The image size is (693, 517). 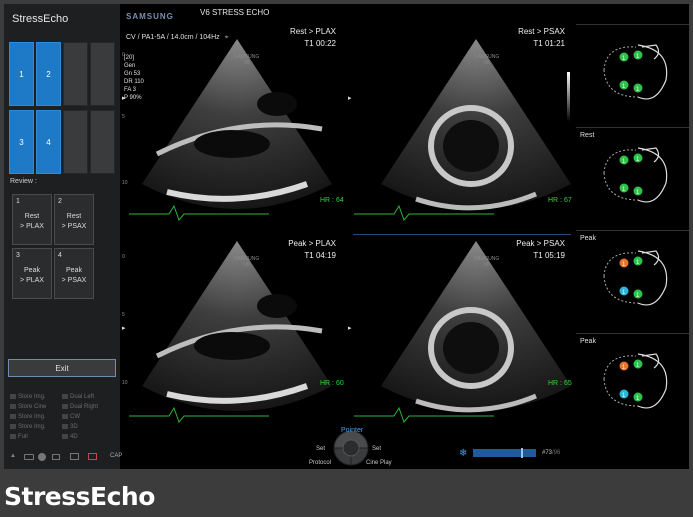 What do you see at coordinates (74, 456) in the screenshot?
I see `archive-icon` at bounding box center [74, 456].